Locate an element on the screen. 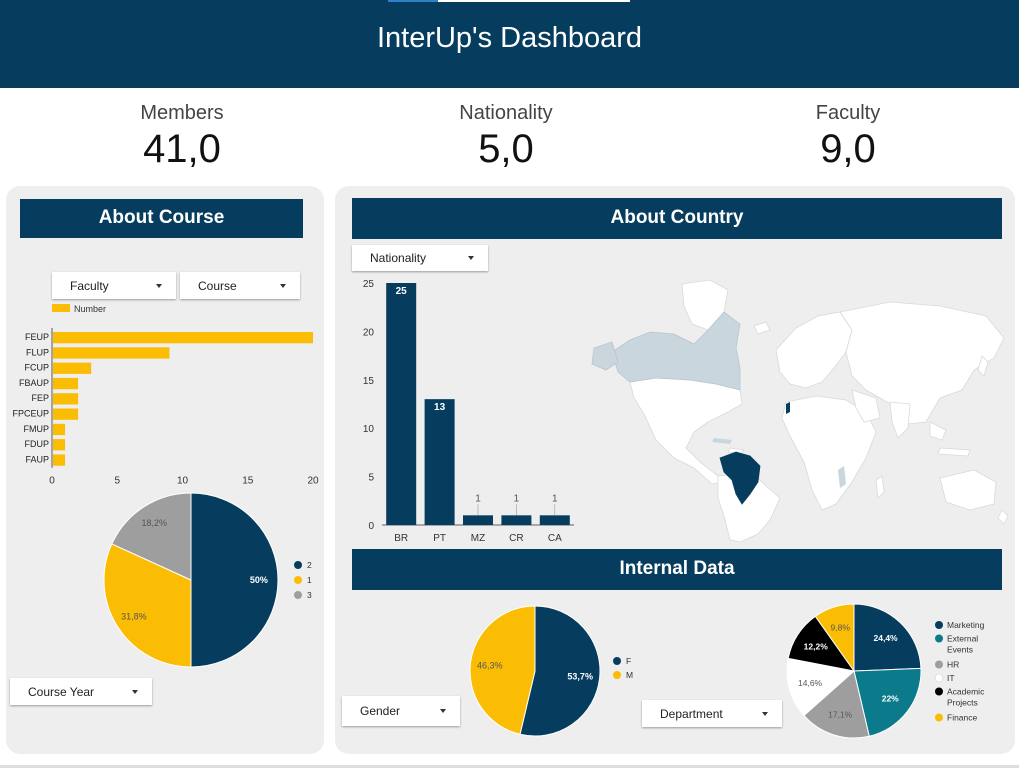  department-filter-dropdown: Department is located at coordinates (712, 713).